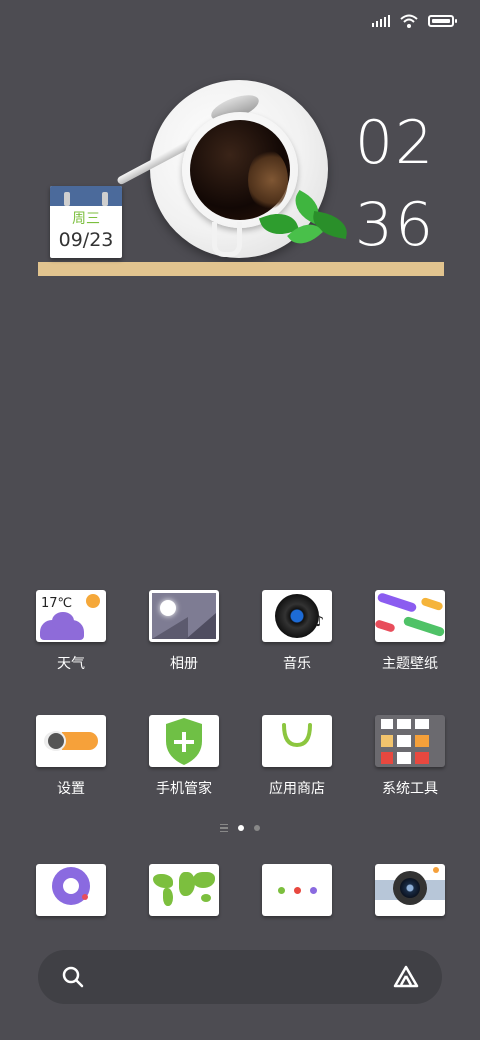 The height and width of the screenshot is (1040, 480). I want to click on music-icon: ♪, so click(297, 616).